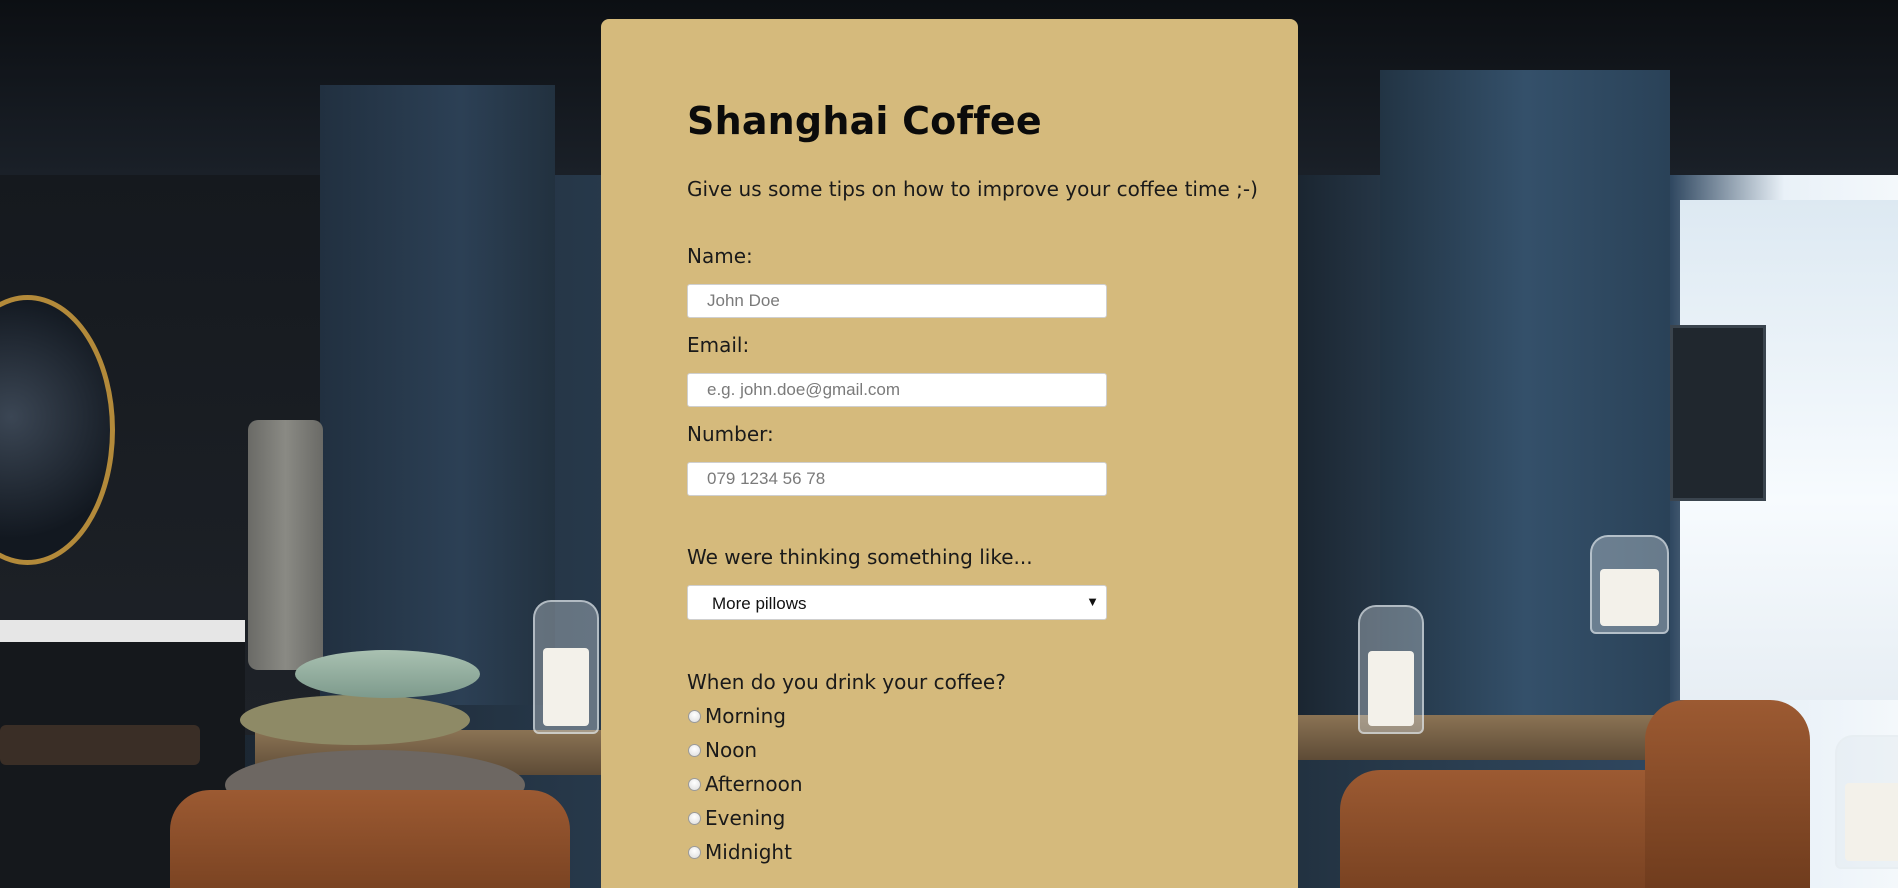 The height and width of the screenshot is (888, 1898). I want to click on number-input, so click(897, 479).